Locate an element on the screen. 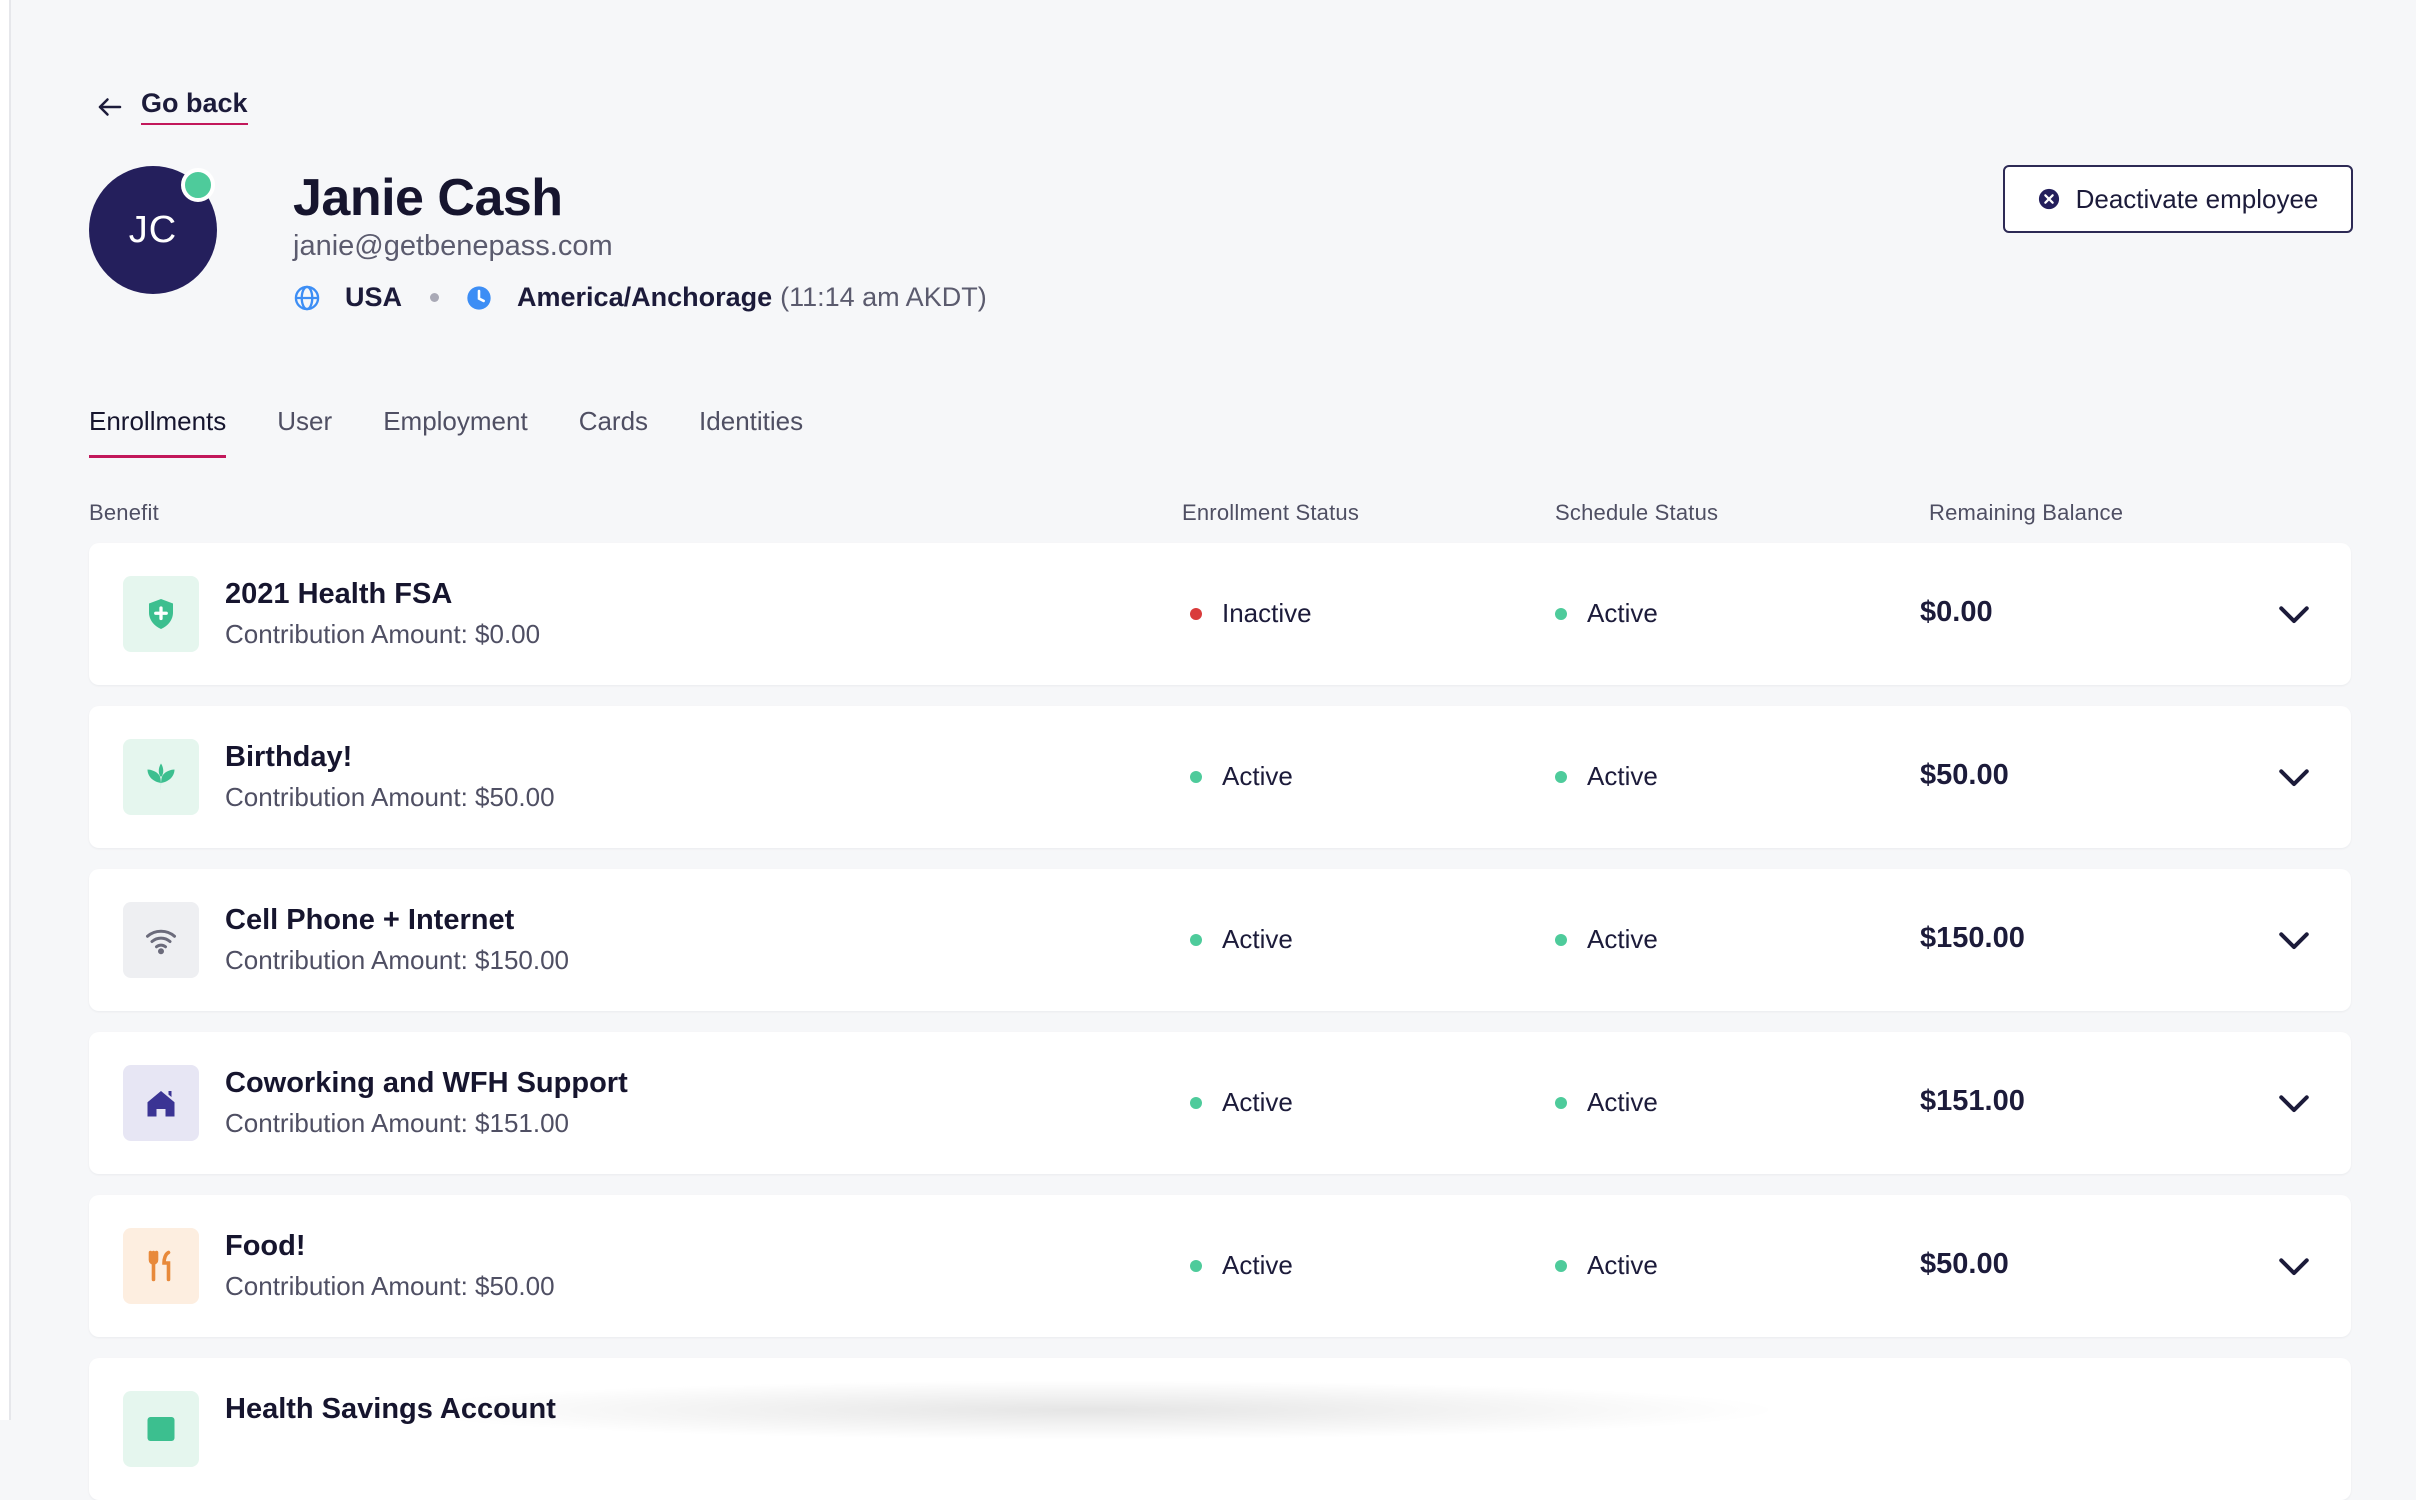 Image resolution: width=2416 pixels, height=1500 pixels. meta-separator is located at coordinates (435, 297).